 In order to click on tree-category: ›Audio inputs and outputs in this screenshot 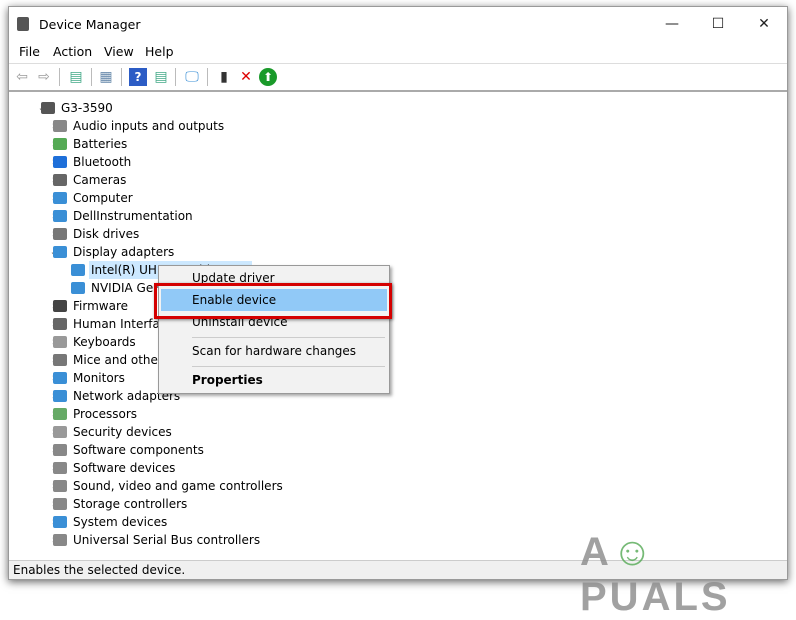, I will do `click(398, 126)`.